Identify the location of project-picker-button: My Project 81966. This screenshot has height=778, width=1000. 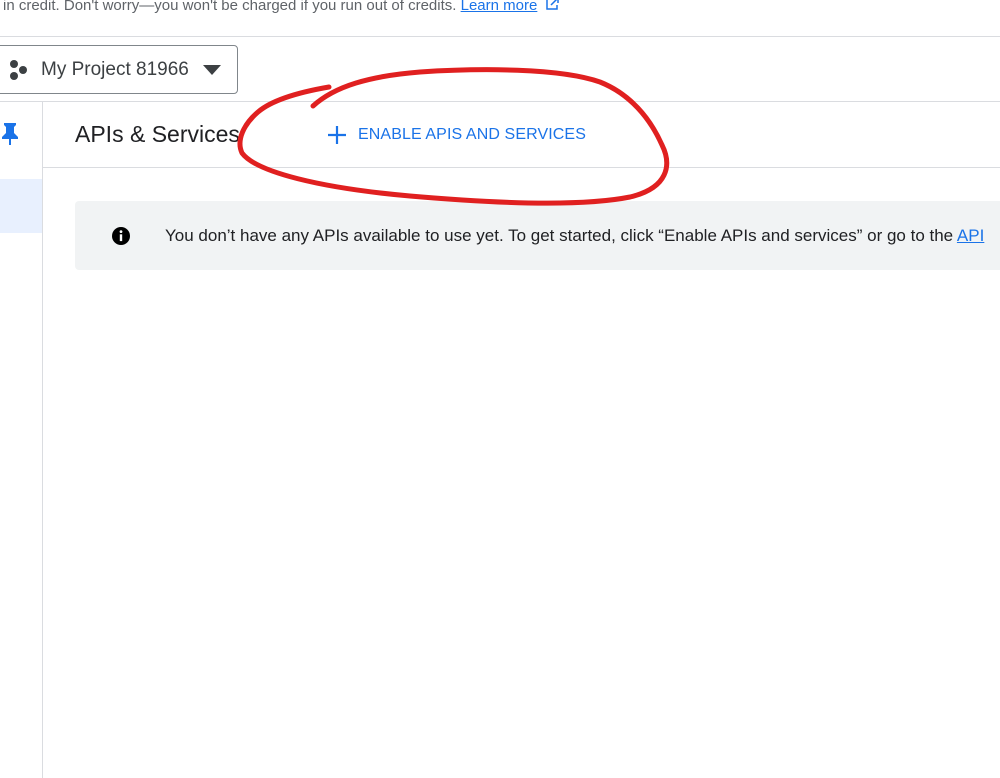
(119, 69).